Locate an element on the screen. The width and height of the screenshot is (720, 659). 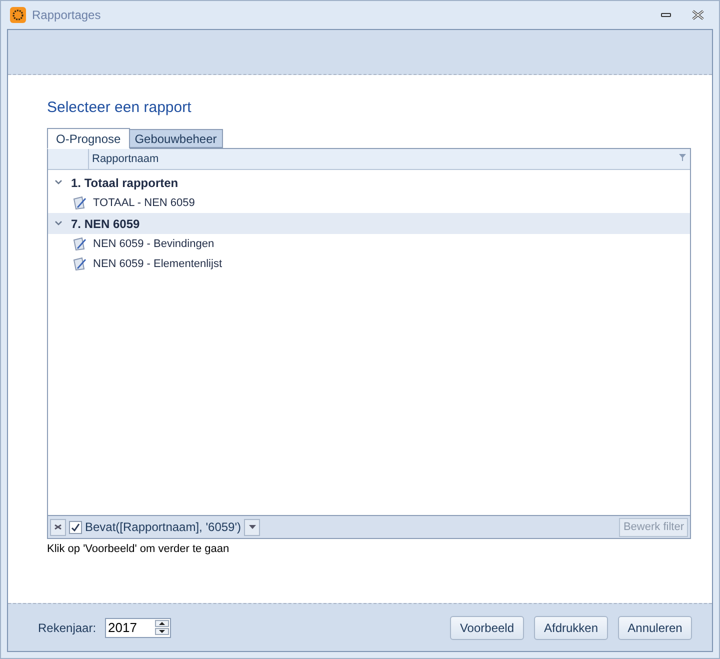
clear-filter-button is located at coordinates (58, 527).